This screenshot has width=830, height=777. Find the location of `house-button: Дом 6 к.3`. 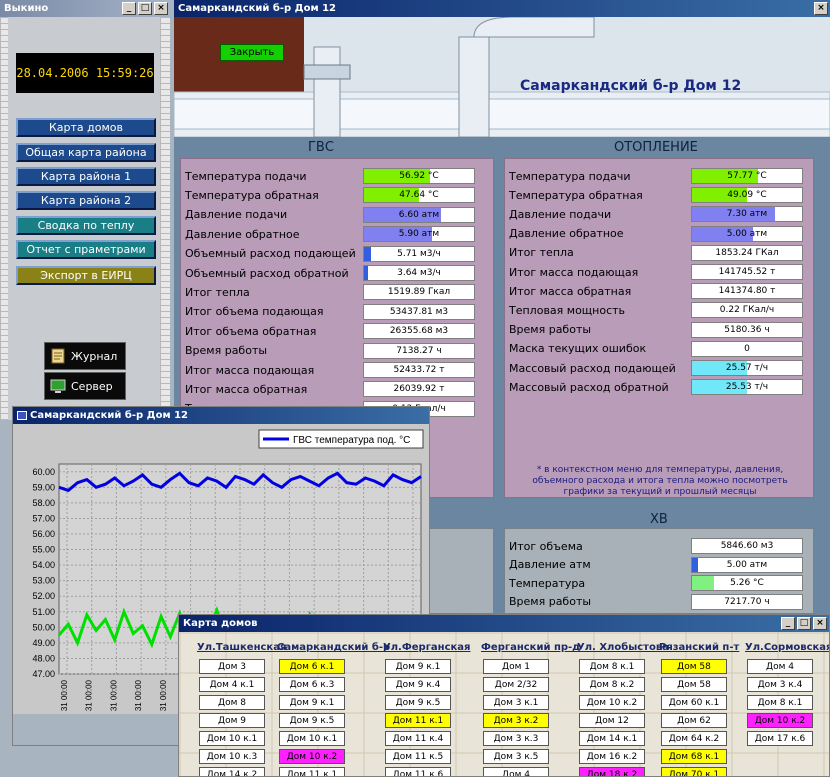

house-button: Дом 6 к.3 is located at coordinates (312, 684).